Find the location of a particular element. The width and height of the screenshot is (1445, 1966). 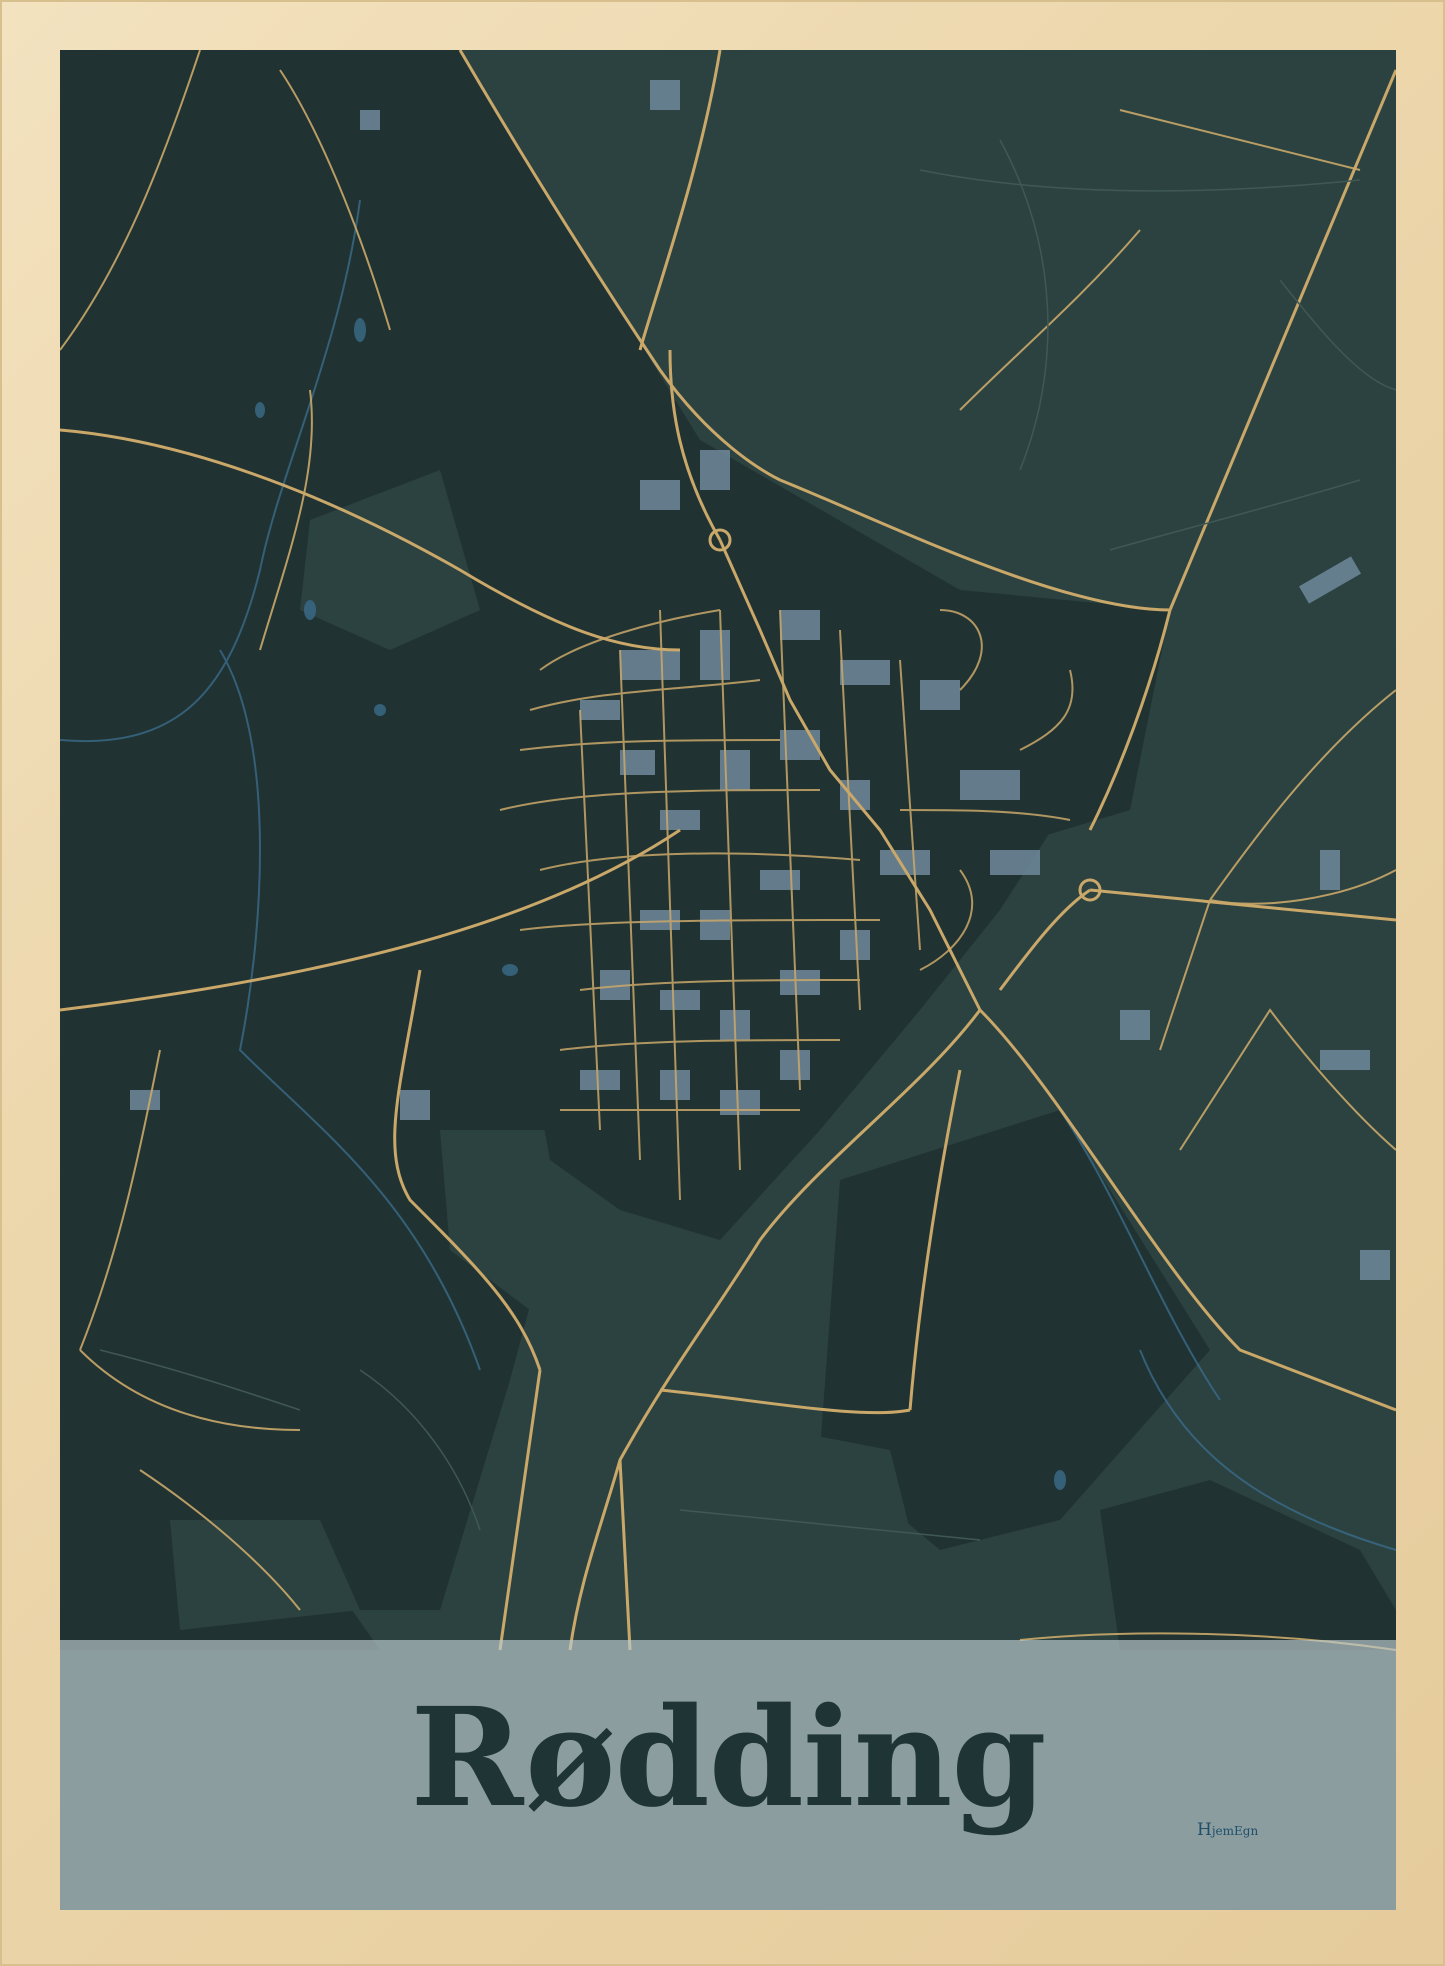

brand-rest: jemEgn is located at coordinates (1235, 1831).